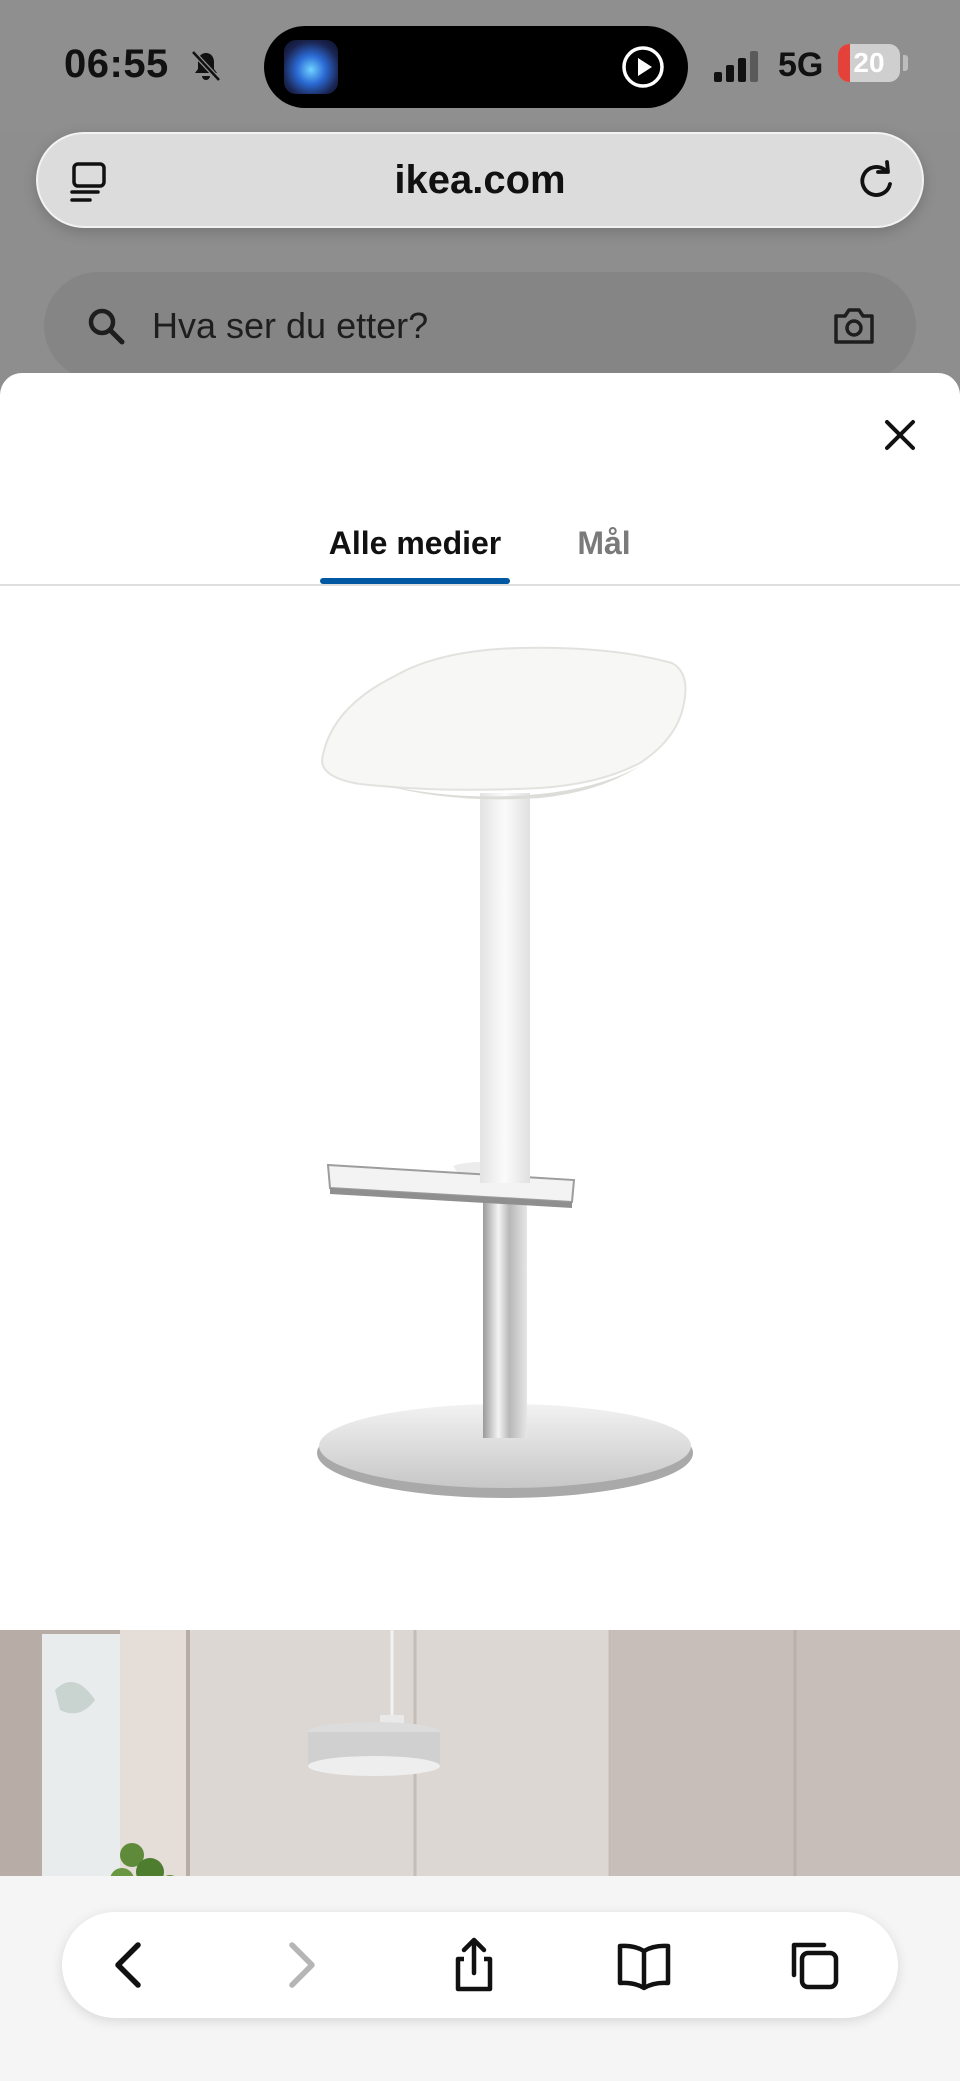  Describe the element at coordinates (643, 67) in the screenshot. I see `play-icon` at that location.